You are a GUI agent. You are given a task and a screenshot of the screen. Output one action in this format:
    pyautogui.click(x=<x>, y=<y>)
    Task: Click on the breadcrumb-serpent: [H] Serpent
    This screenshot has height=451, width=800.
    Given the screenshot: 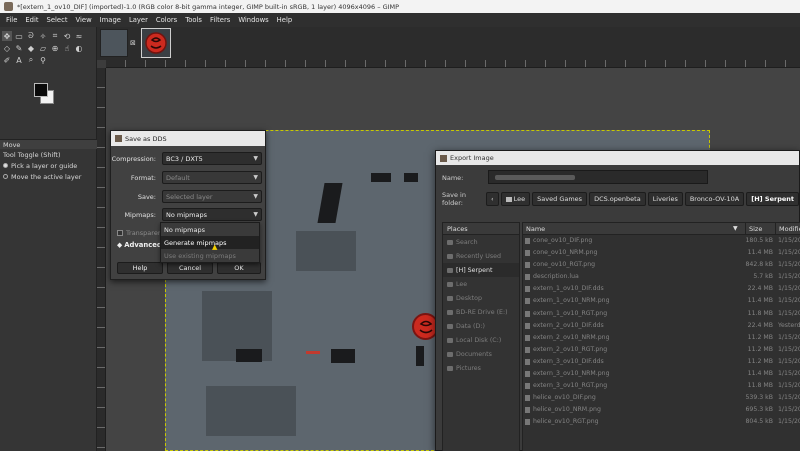 What is the action you would take?
    pyautogui.click(x=772, y=199)
    